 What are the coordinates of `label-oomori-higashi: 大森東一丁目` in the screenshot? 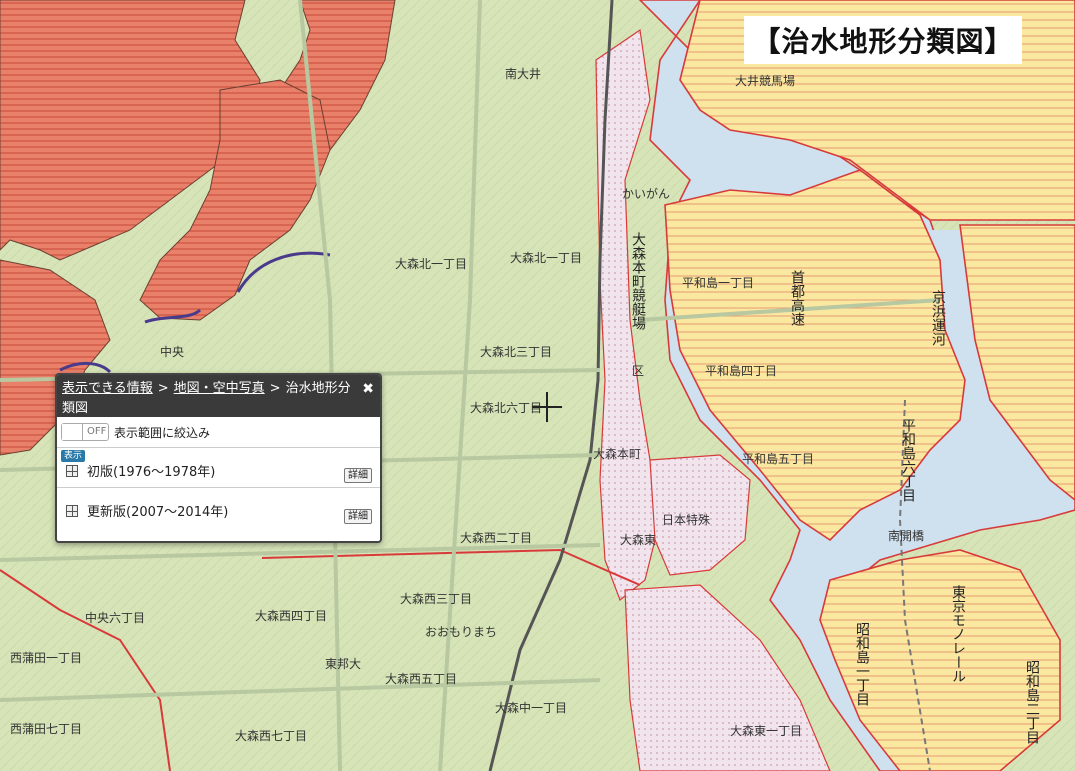 It's located at (766, 730).